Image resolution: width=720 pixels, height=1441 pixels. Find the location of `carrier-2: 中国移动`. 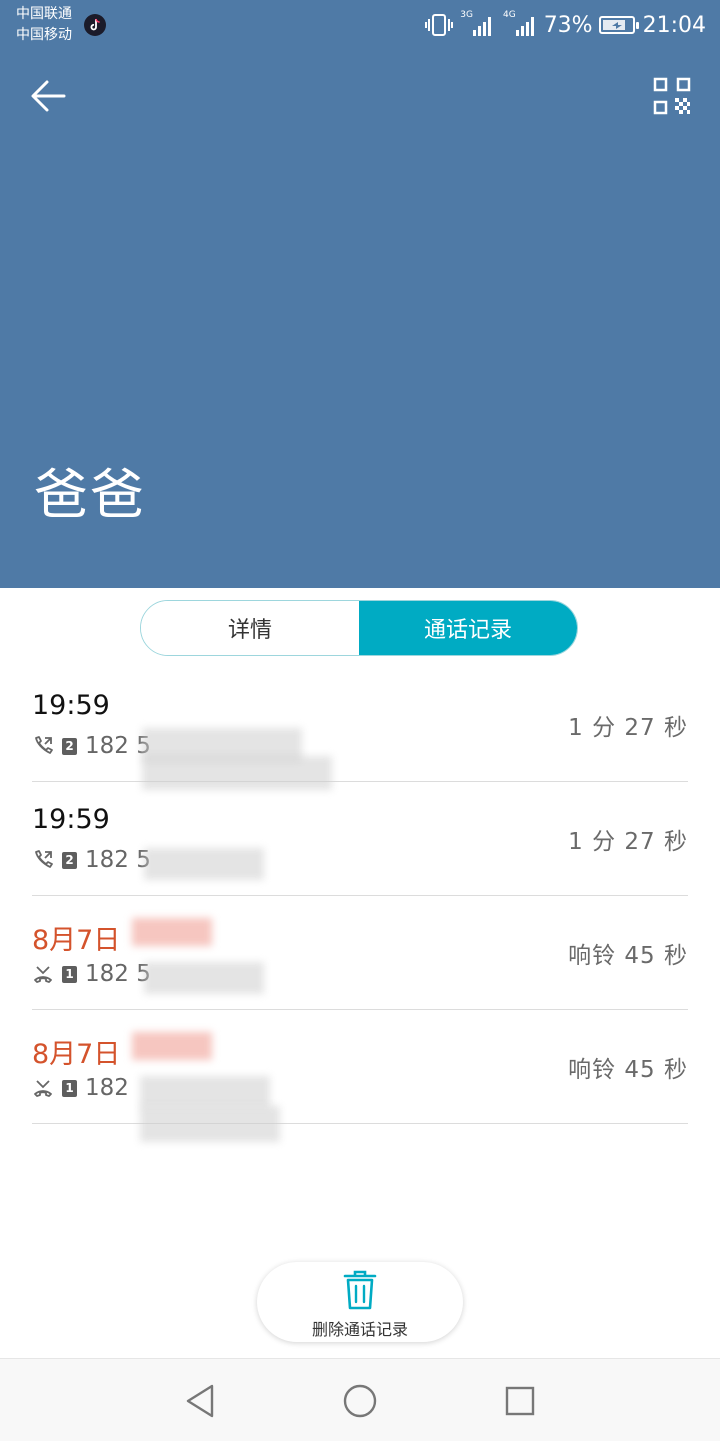

carrier-2: 中国移动 is located at coordinates (44, 35).